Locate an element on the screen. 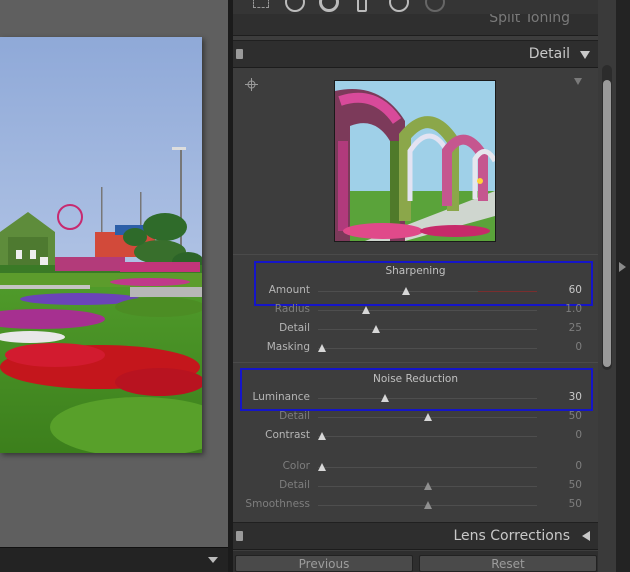  sharpening-detail-row: Detail 25 is located at coordinates (415, 329).